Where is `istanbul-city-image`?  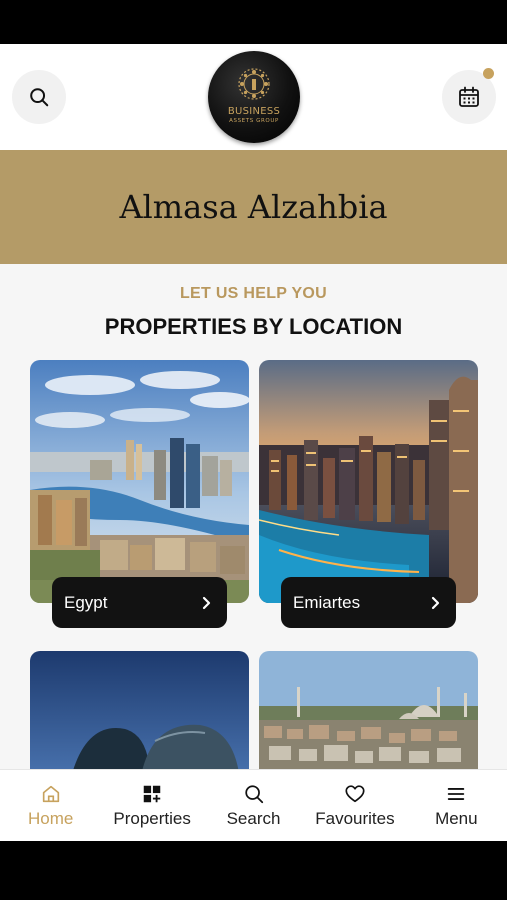
istanbul-city-image is located at coordinates (368, 716).